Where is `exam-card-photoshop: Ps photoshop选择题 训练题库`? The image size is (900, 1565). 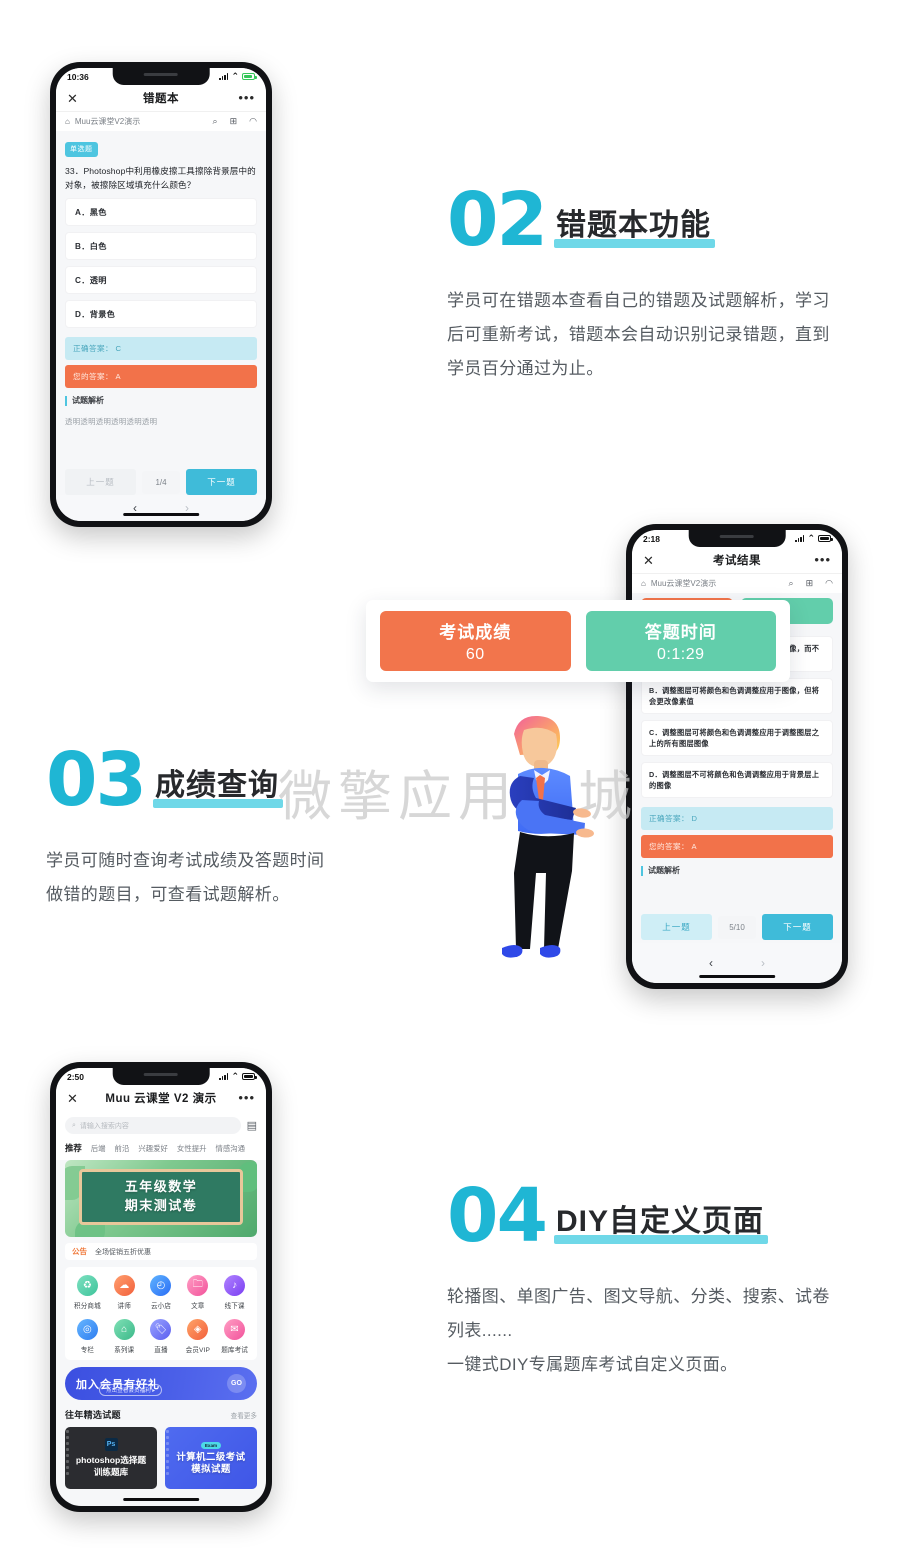 exam-card-photoshop: Ps photoshop选择题 训练题库 is located at coordinates (111, 1458).